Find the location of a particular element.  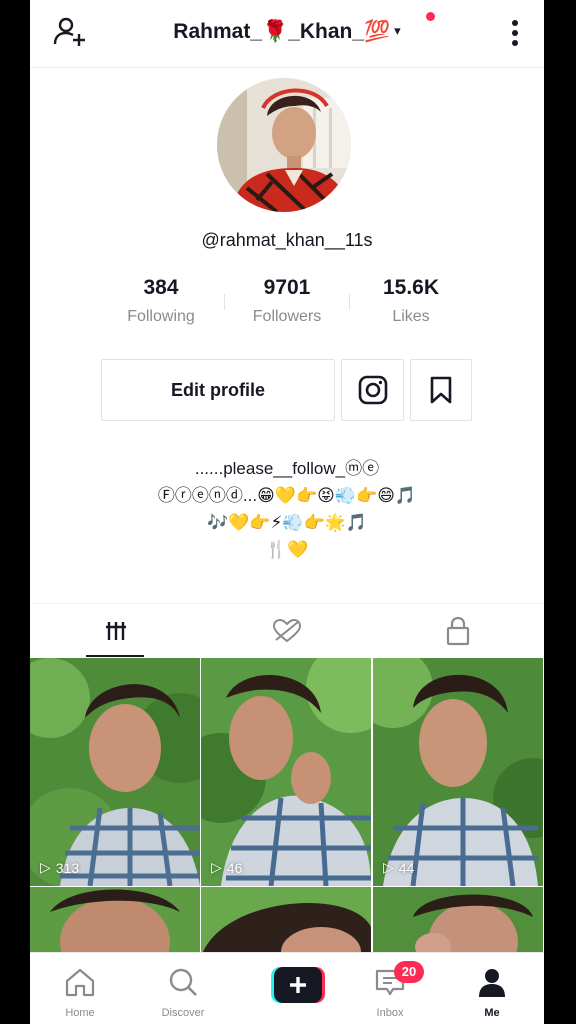

top-bar: Rahmat_🌹_Khan_💯 ▾ is located at coordinates (287, 34).